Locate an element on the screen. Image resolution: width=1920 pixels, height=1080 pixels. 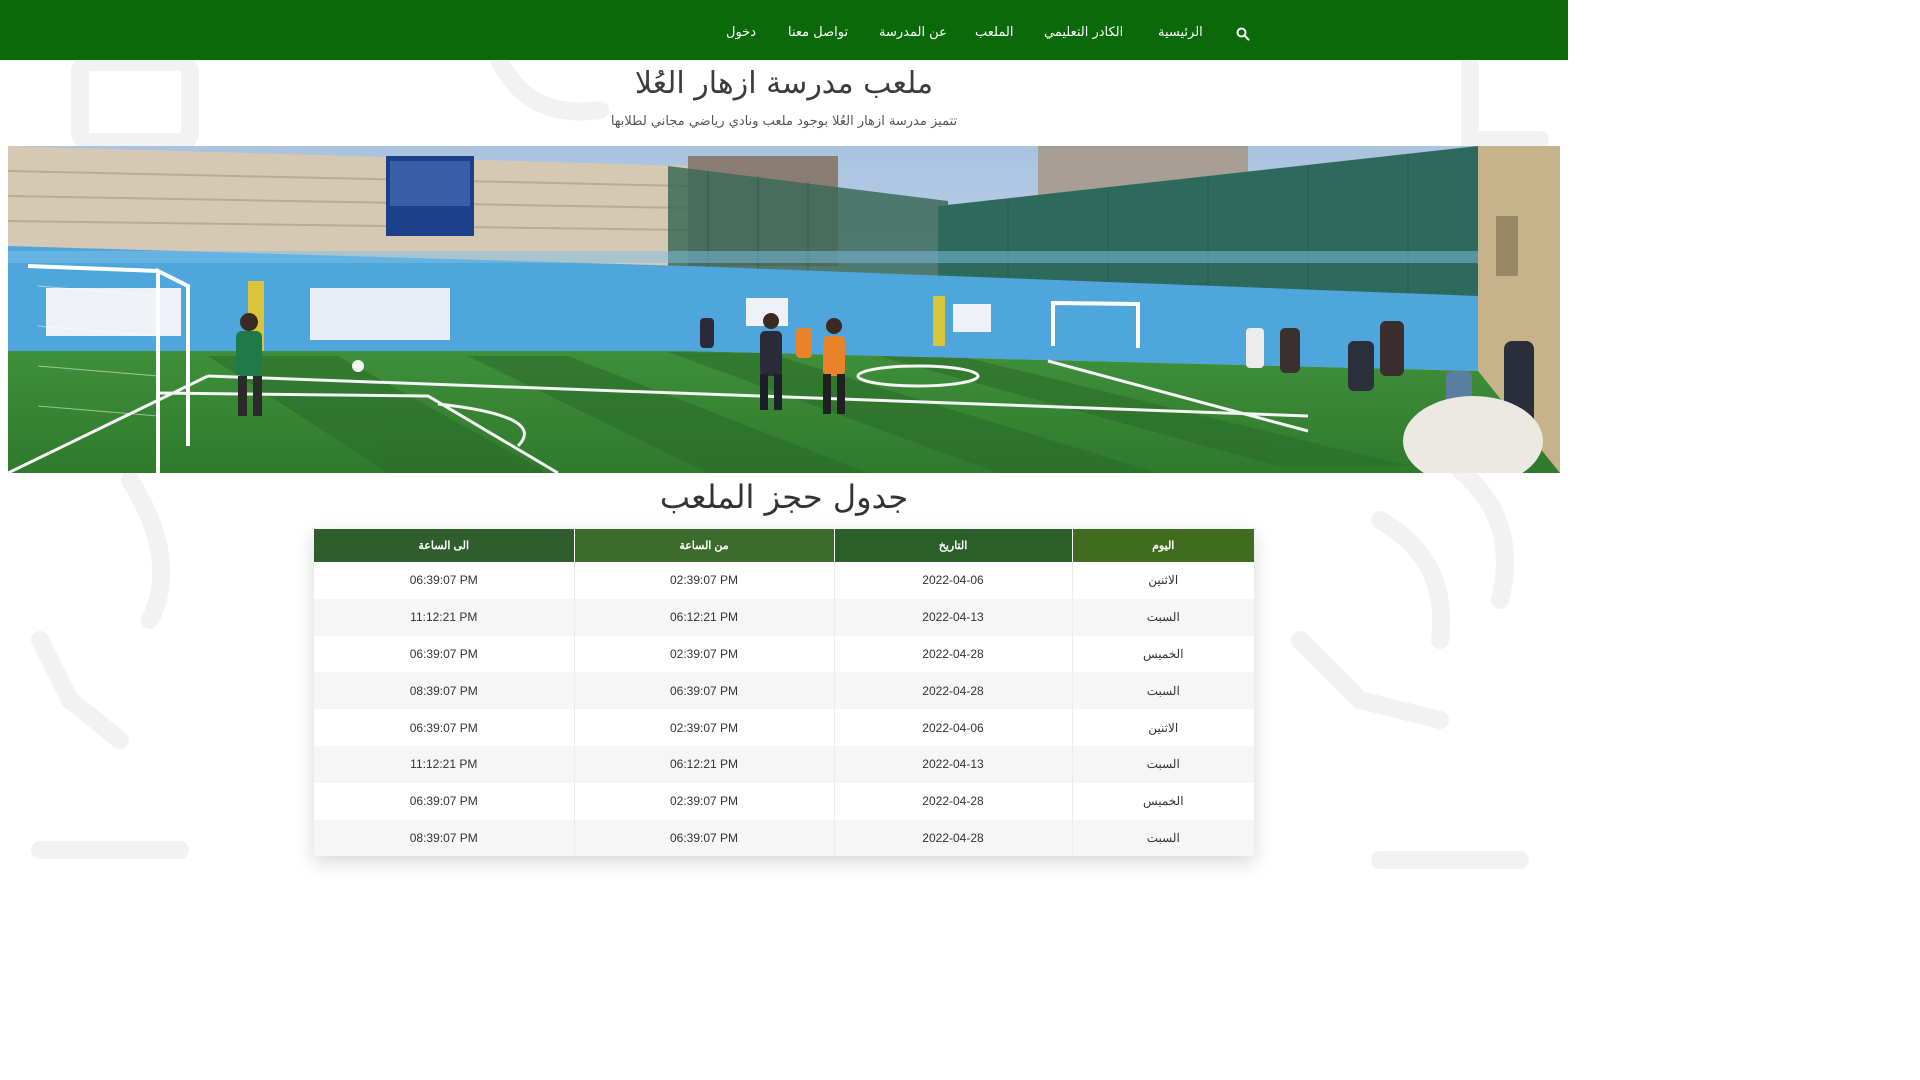
column-header-to-time: الى الساعة is located at coordinates (444, 545).